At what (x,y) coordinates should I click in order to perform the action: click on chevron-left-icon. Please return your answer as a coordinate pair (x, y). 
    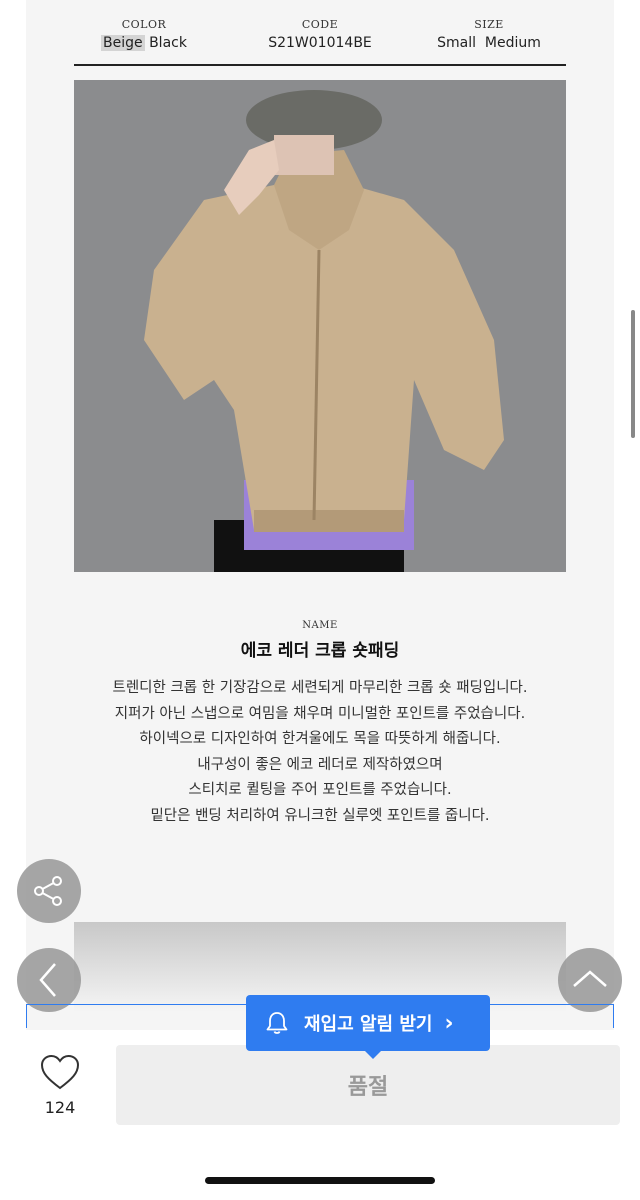
    Looking at the image, I should click on (47, 980).